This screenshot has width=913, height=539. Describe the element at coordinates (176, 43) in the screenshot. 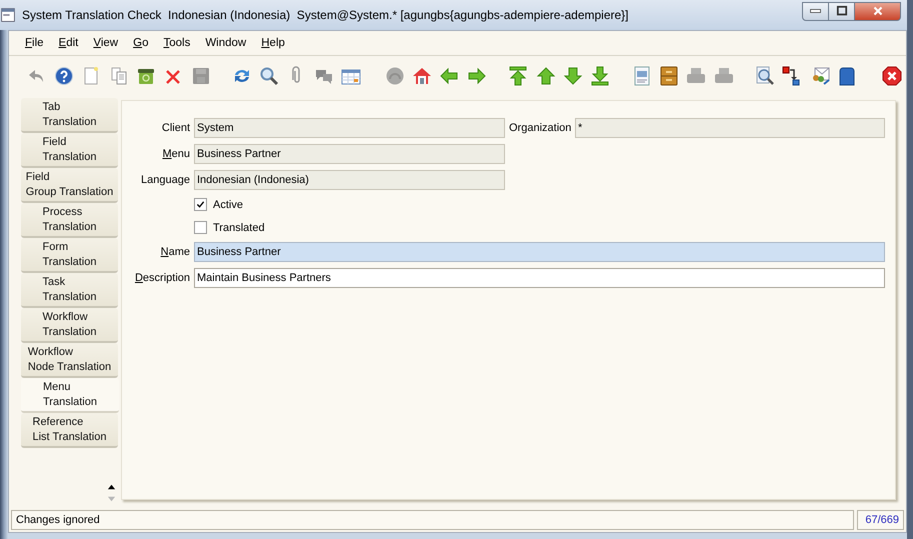

I see `menu-item: Tools` at that location.